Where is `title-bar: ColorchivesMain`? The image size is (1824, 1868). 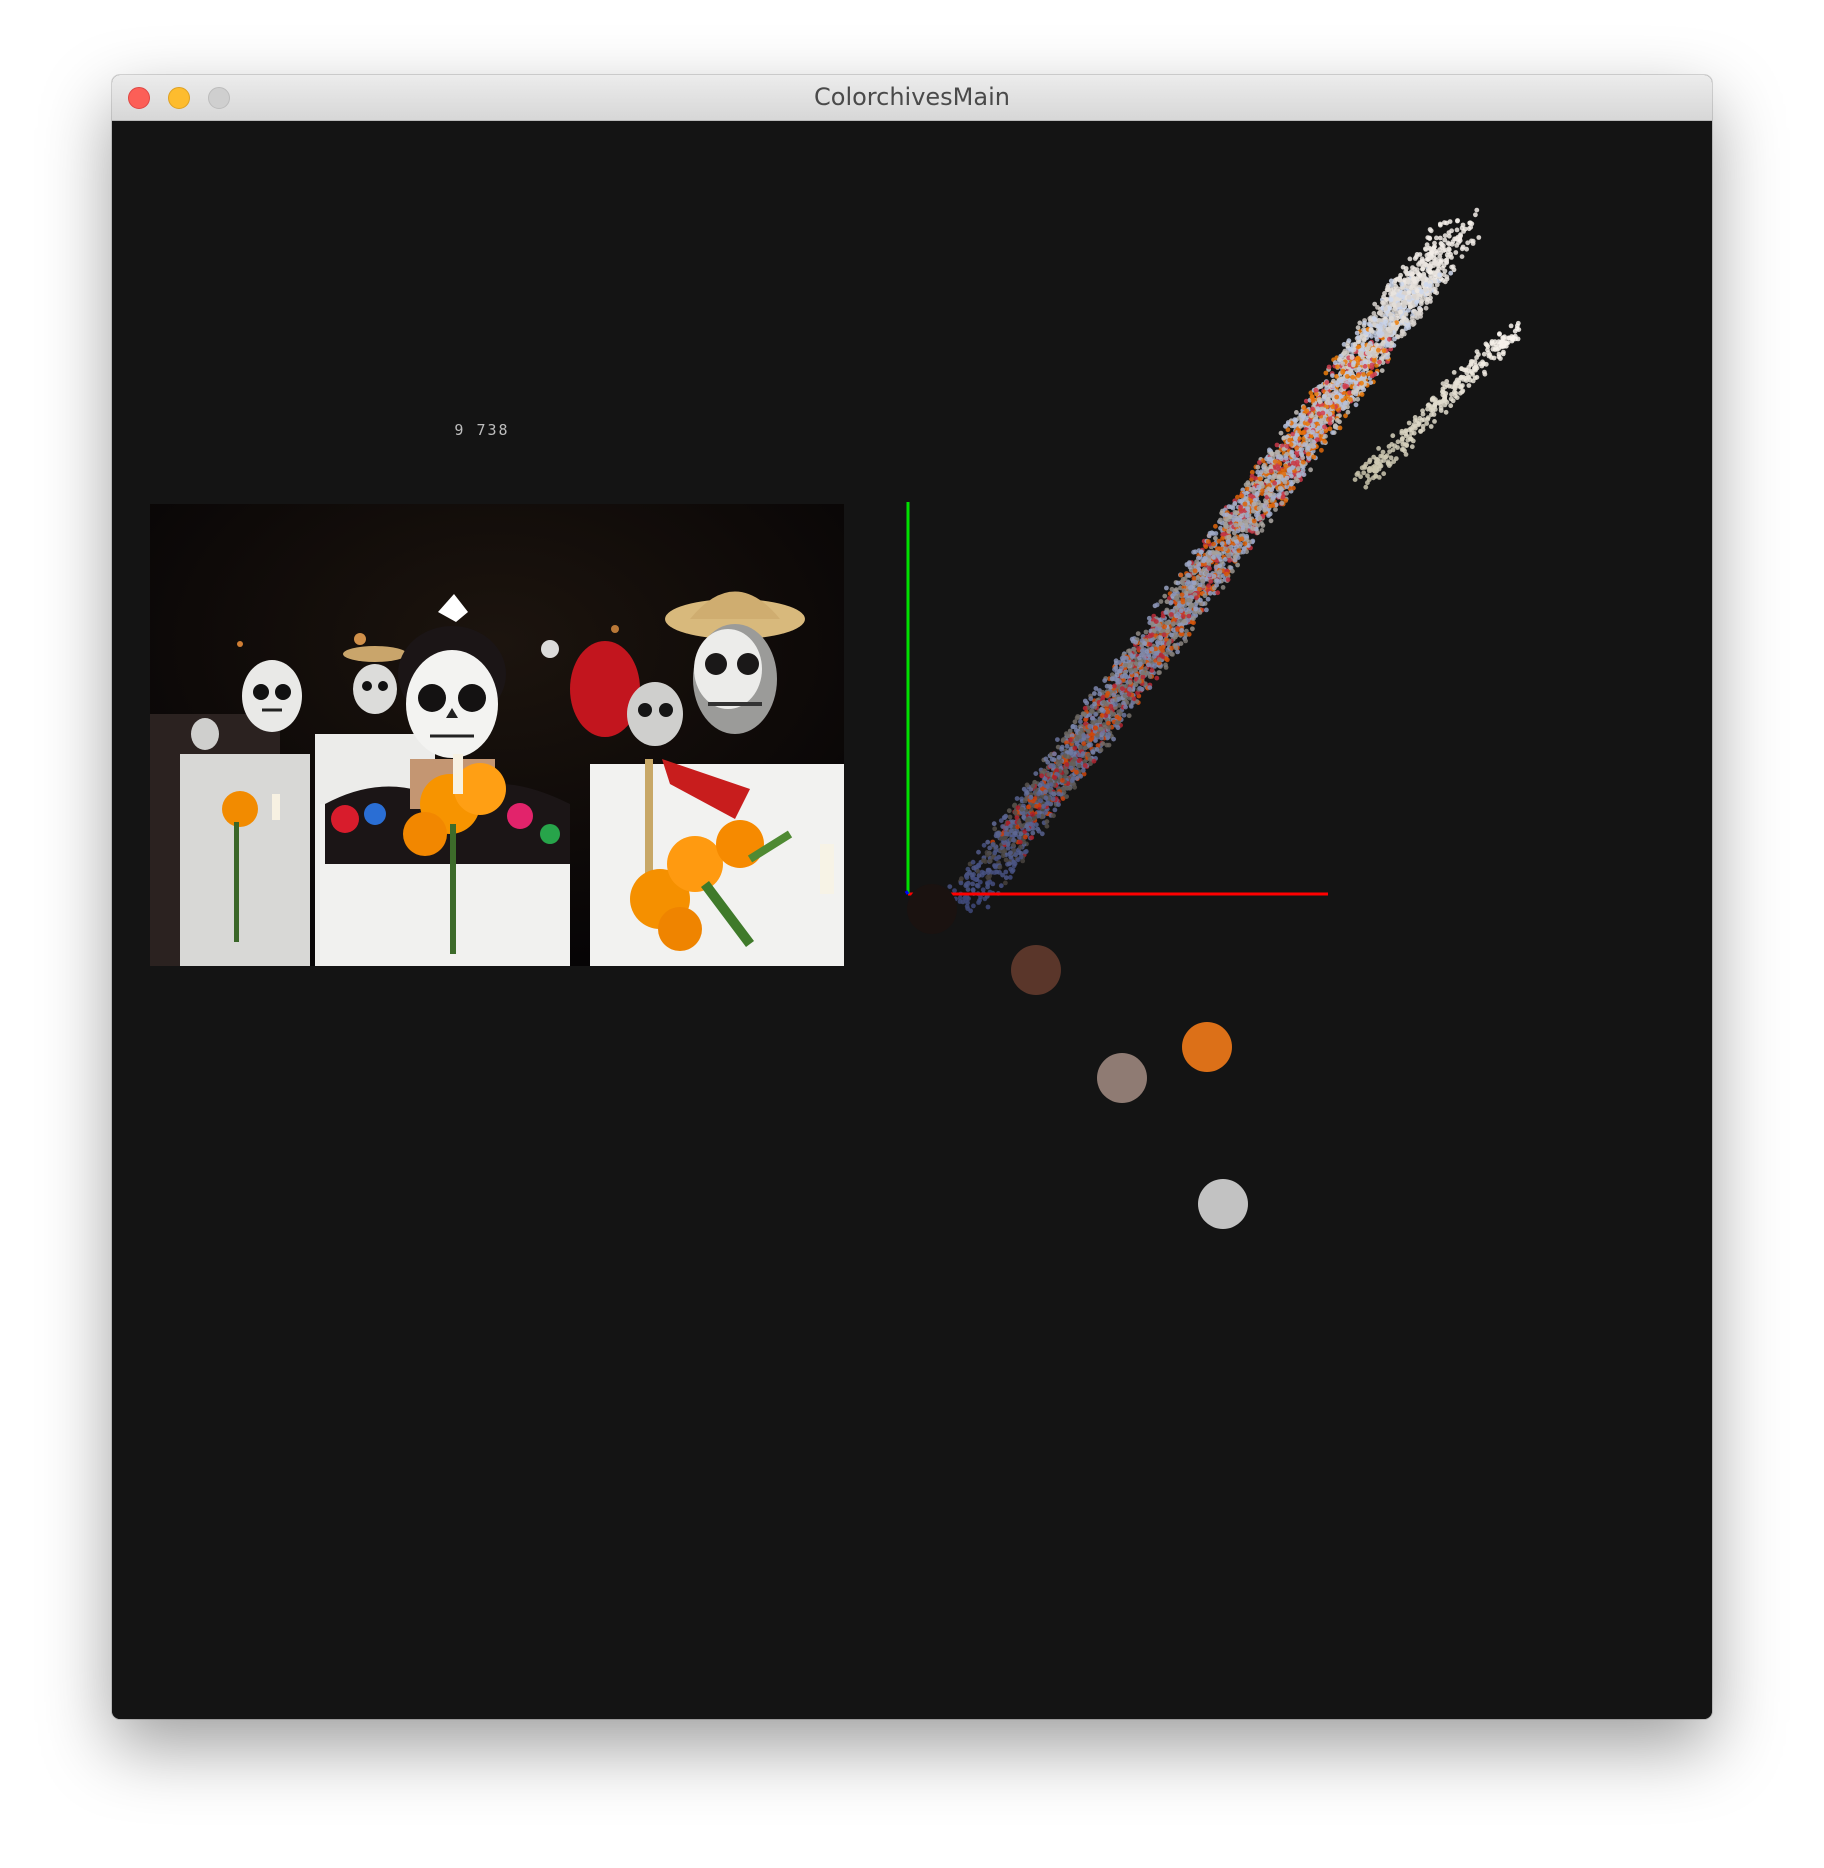
title-bar: ColorchivesMain is located at coordinates (912, 98).